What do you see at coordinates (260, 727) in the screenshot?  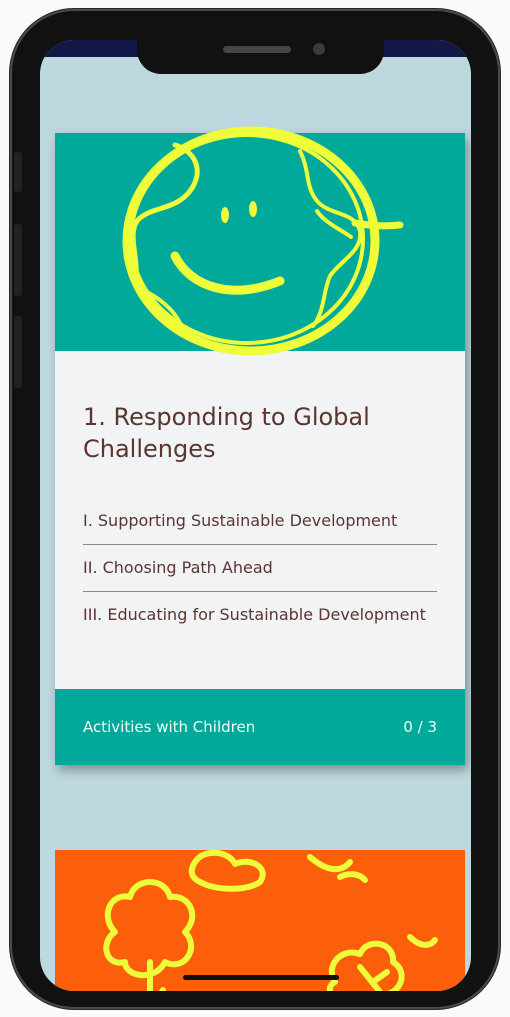 I see `activities-footer: Activities with Children 0 / 3` at bounding box center [260, 727].